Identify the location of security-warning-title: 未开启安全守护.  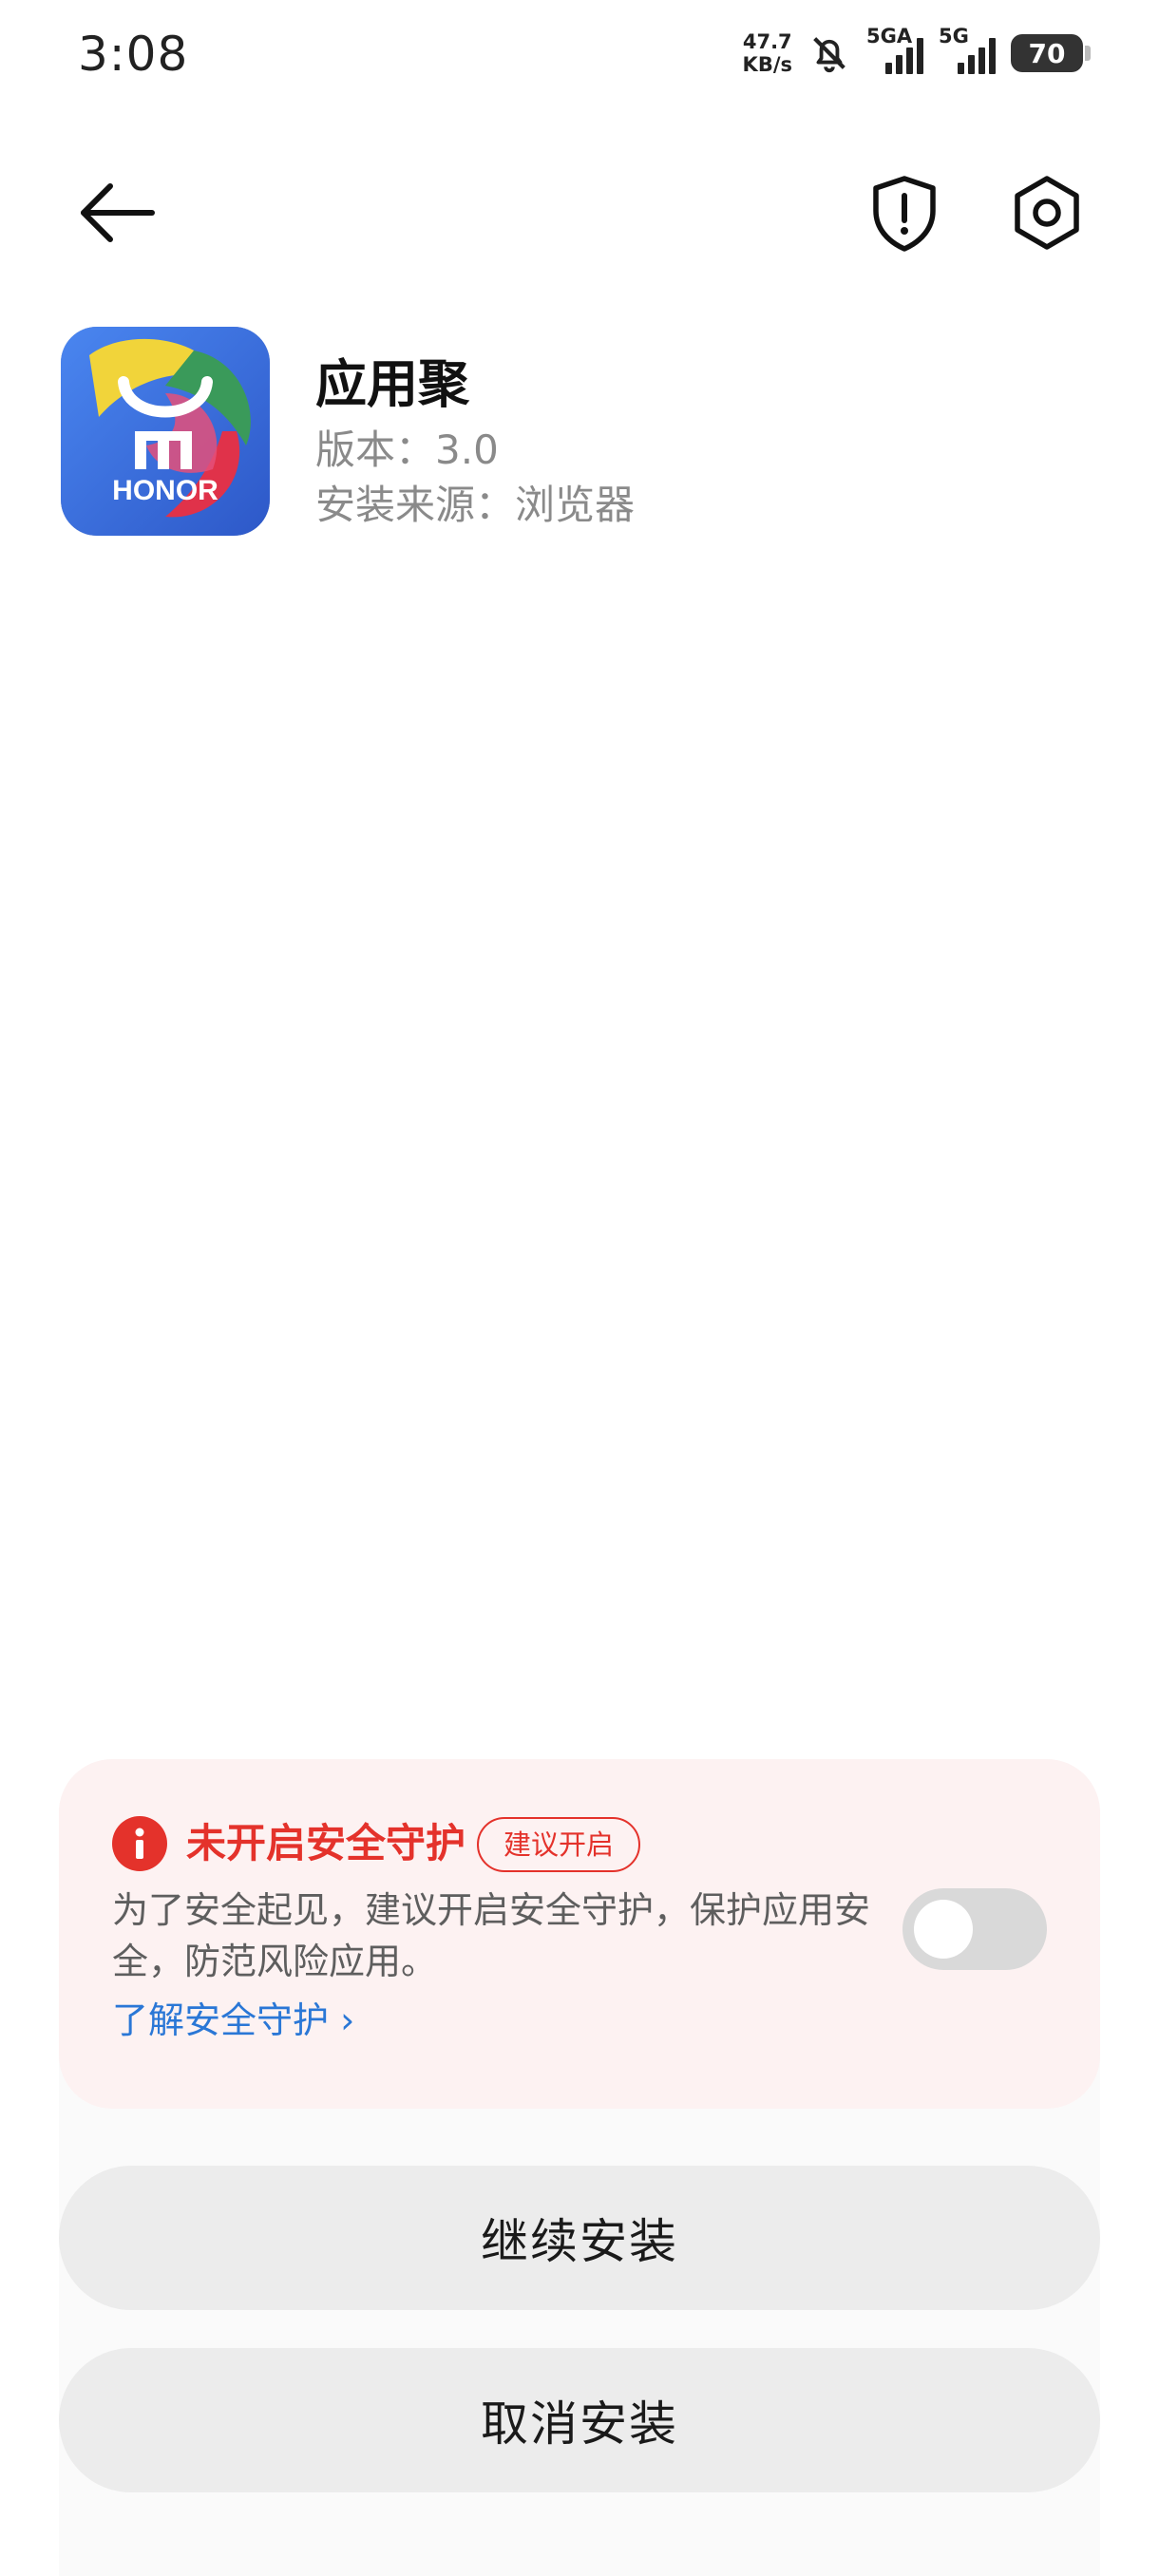
(326, 1843).